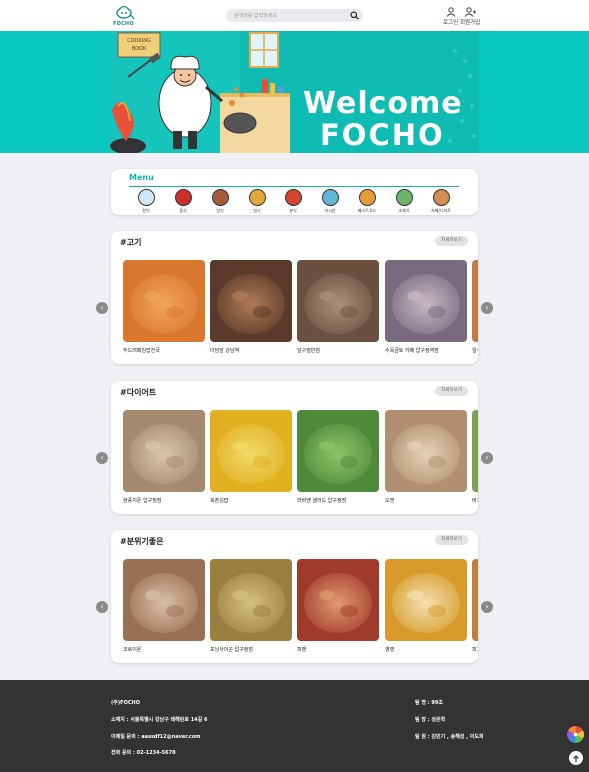 This screenshot has height=772, width=589. I want to click on steak-icon, so click(220, 197).